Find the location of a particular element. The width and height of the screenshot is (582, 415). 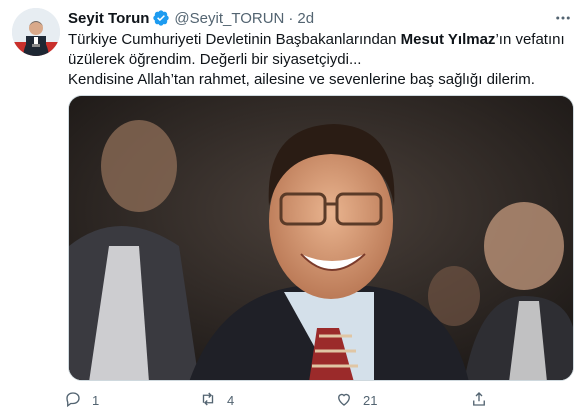

more-dots-icon is located at coordinates (563, 18).